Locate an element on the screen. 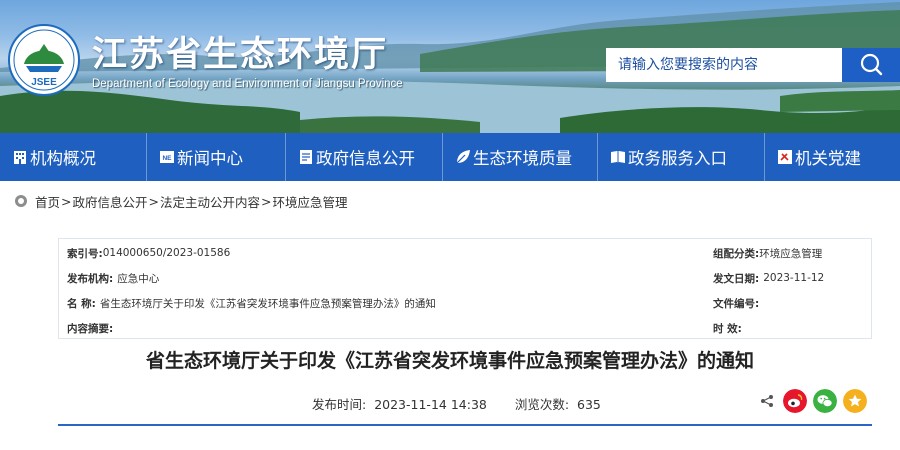  info-label: 索引号: is located at coordinates (85, 253).